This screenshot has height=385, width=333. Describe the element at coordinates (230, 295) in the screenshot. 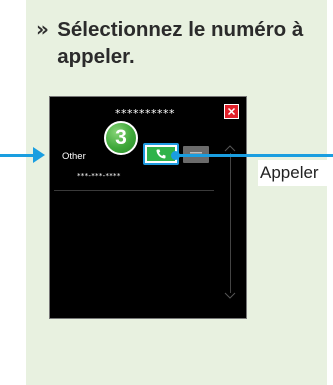

I see `chevron-down-icon` at that location.